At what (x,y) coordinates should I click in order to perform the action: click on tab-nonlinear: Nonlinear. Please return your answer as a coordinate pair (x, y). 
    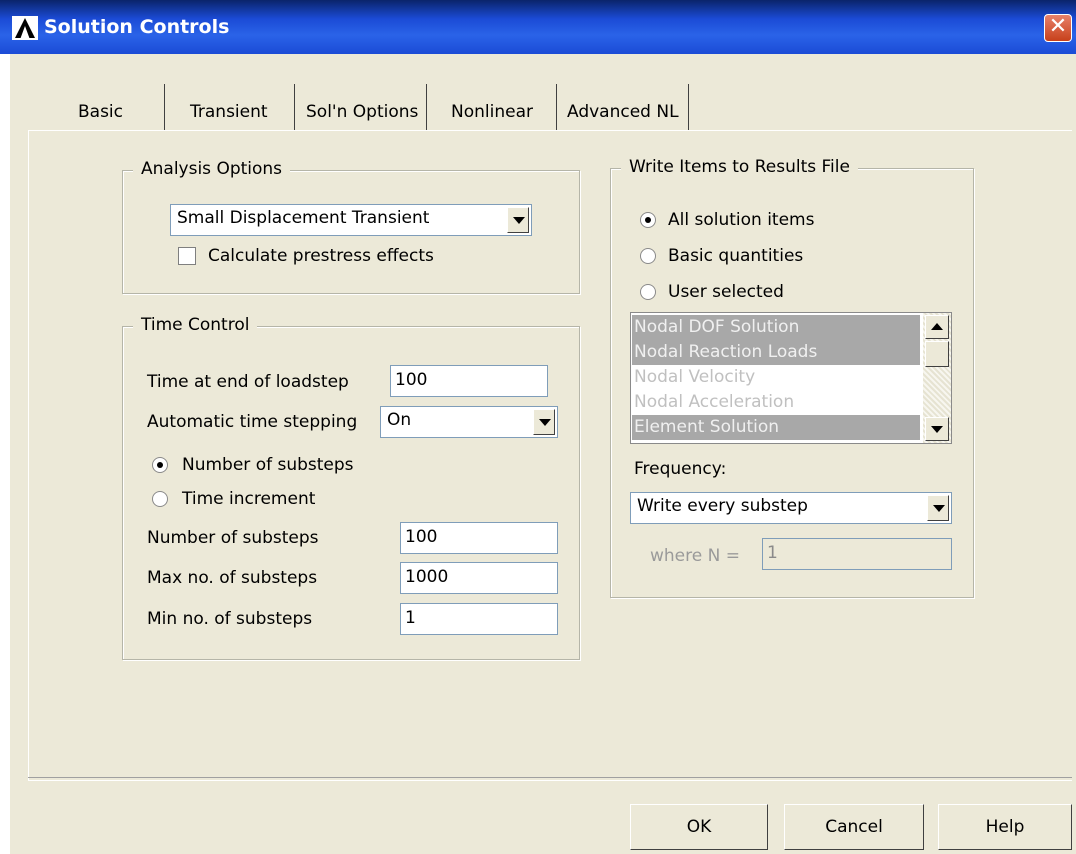
    Looking at the image, I should click on (492, 112).